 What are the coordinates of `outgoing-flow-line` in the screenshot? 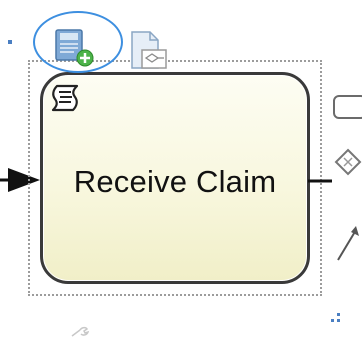 It's located at (320, 181).